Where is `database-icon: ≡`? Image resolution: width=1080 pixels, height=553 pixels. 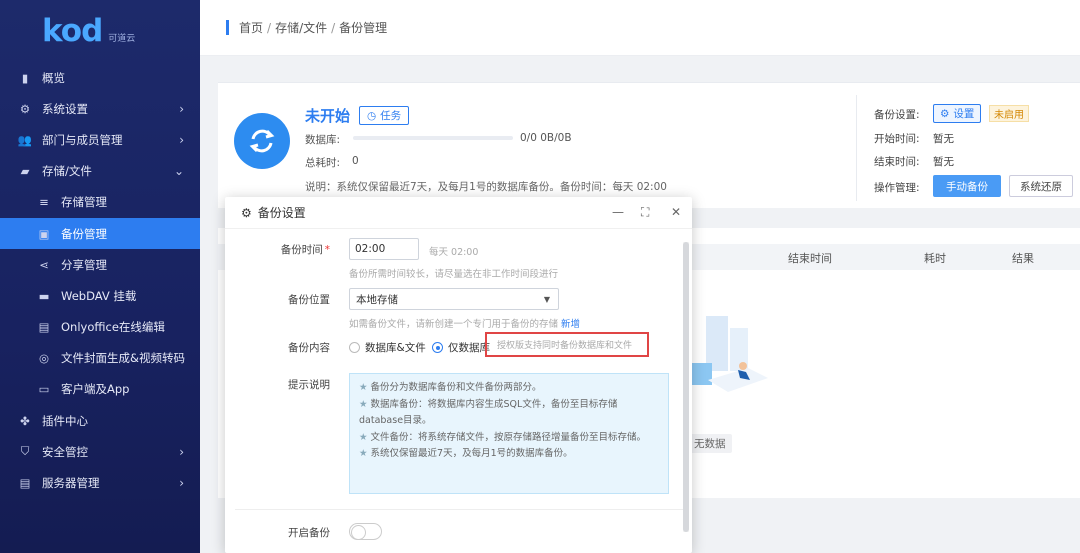 database-icon: ≡ is located at coordinates (44, 202).